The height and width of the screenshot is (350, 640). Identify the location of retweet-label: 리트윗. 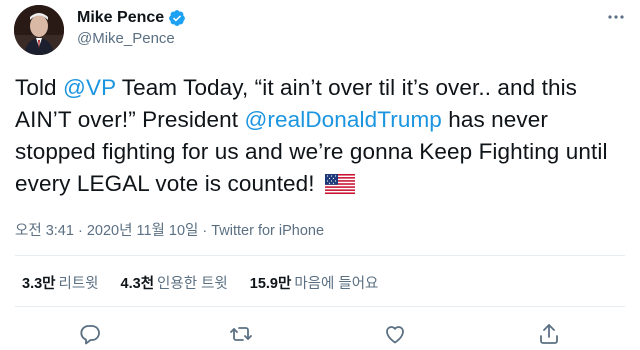
(78, 284).